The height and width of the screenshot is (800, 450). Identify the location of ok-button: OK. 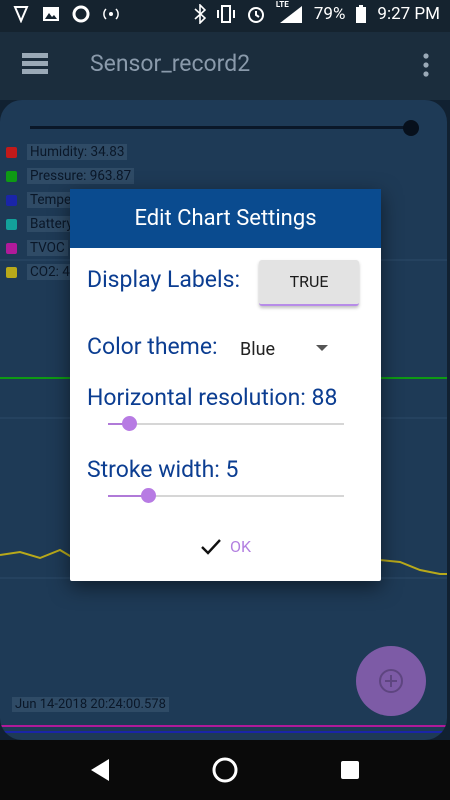
(225, 546).